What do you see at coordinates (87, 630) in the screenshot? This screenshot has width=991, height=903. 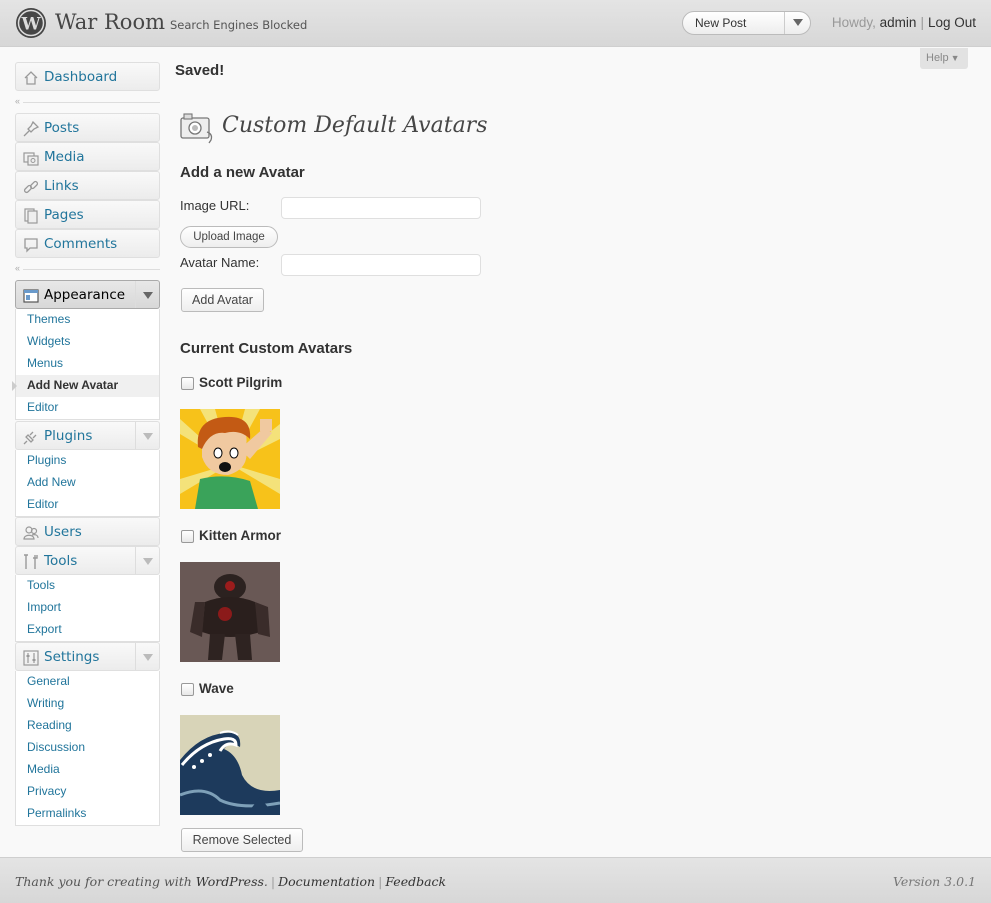 I see `submenu-item-export: Export` at bounding box center [87, 630].